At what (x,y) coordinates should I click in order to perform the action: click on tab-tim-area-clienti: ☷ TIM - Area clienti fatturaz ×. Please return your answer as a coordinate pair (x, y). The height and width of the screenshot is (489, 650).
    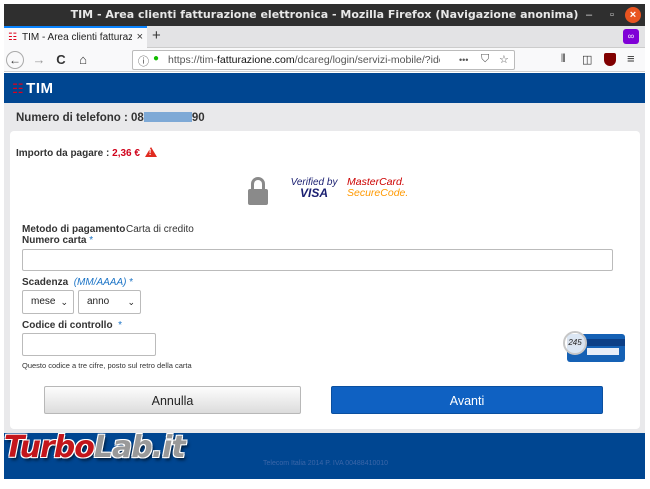
    Looking at the image, I should click on (75, 37).